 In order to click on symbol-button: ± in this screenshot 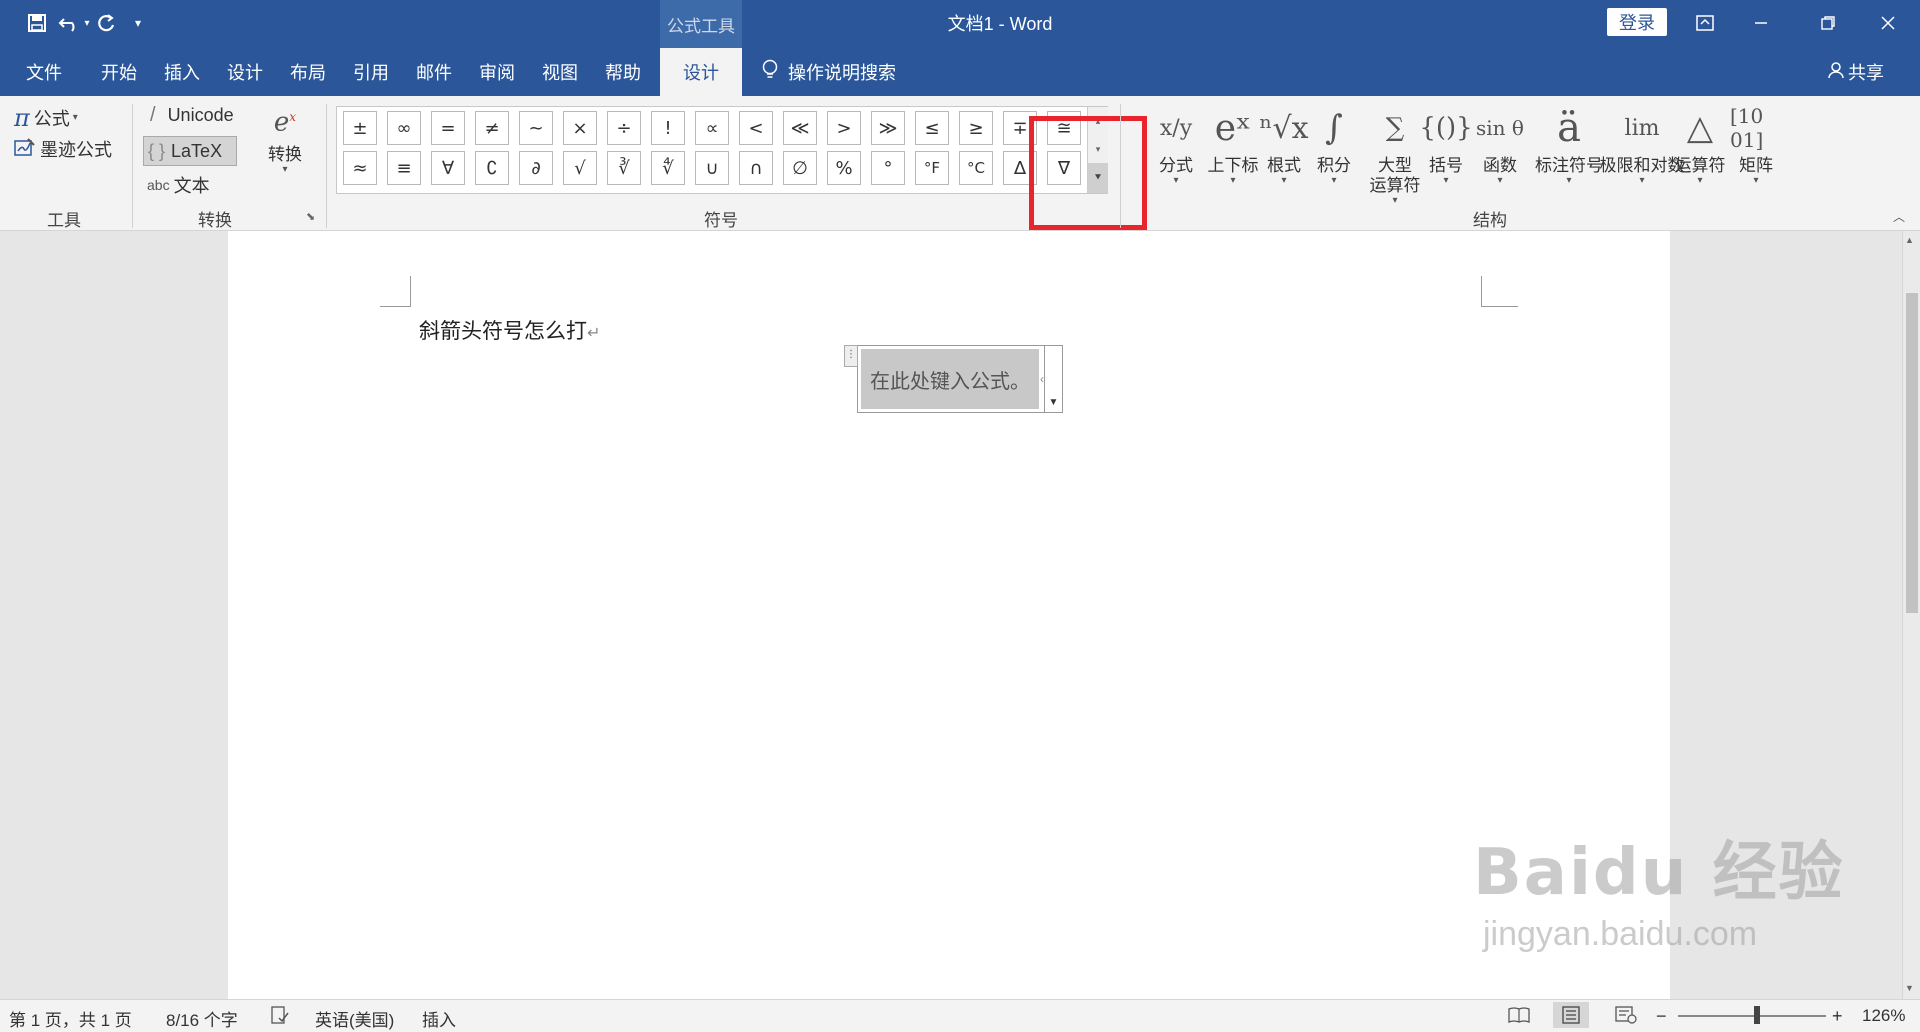, I will do `click(360, 128)`.